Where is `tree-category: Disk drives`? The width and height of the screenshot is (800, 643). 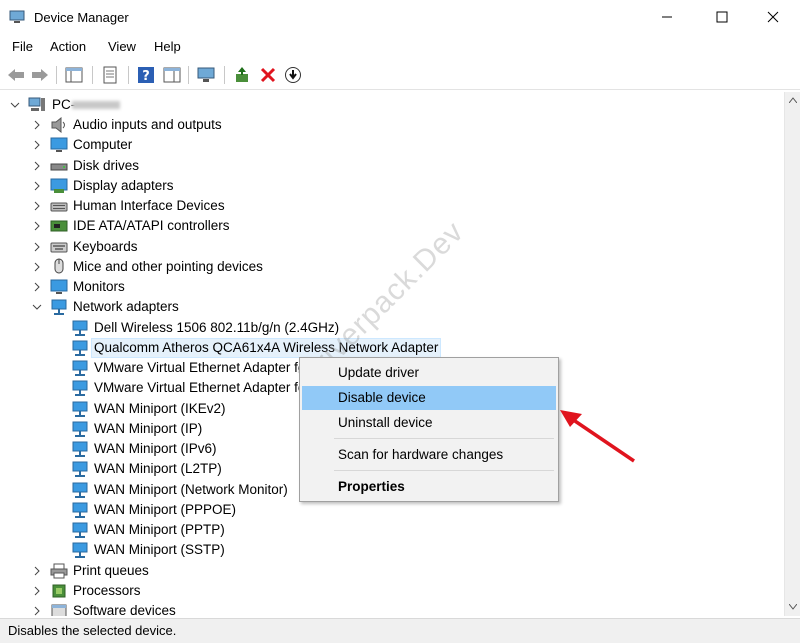
tree-category: Disk drives is located at coordinates (150, 166).